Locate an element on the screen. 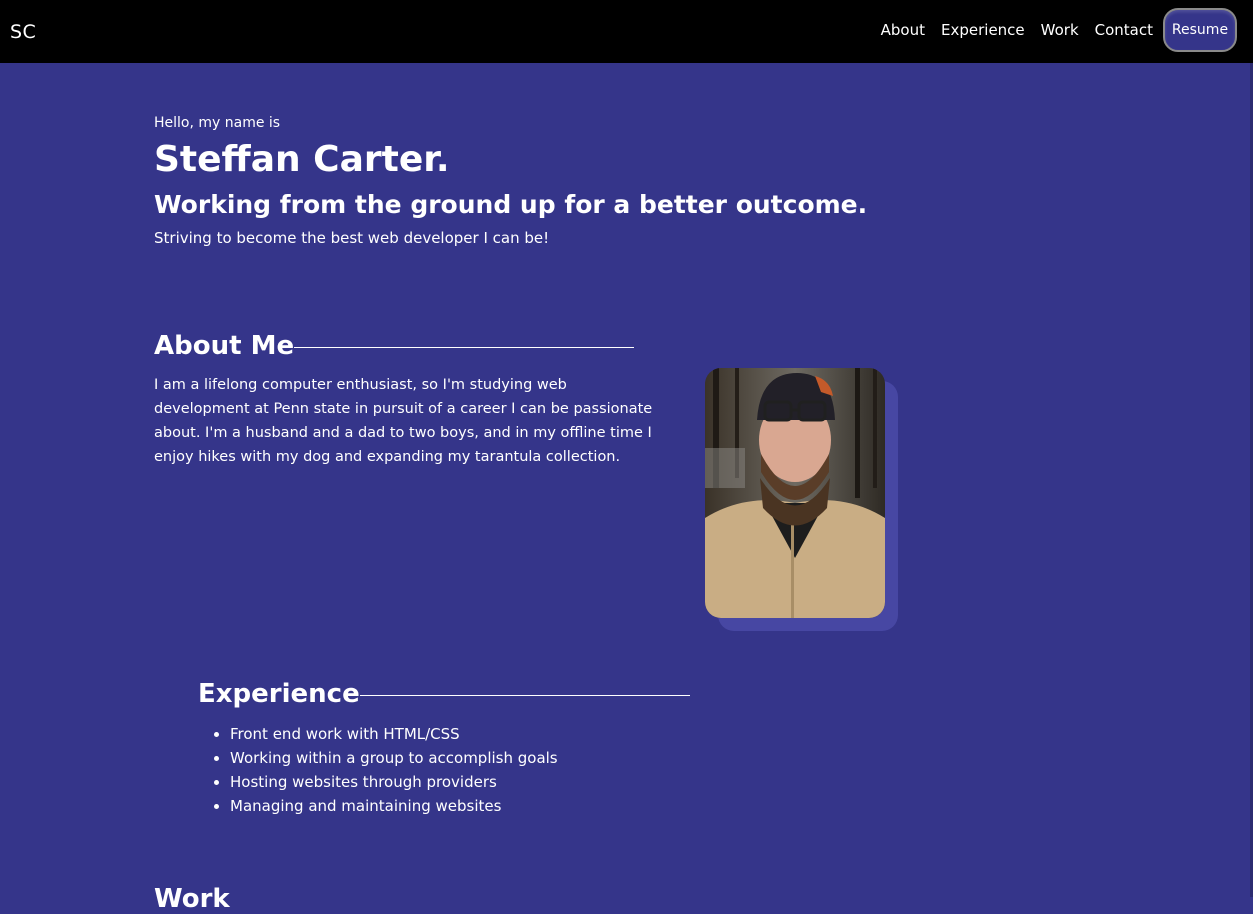 The width and height of the screenshot is (1253, 914). hero-name: Steffan Carter. is located at coordinates (302, 159).